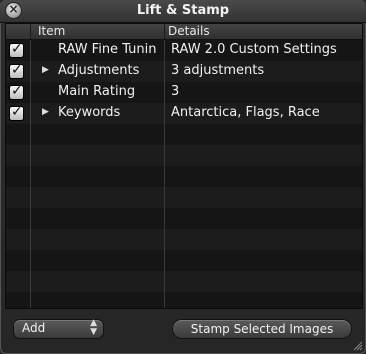 The width and height of the screenshot is (366, 354). Describe the element at coordinates (51, 31) in the screenshot. I see `column-header-item: Item` at that location.